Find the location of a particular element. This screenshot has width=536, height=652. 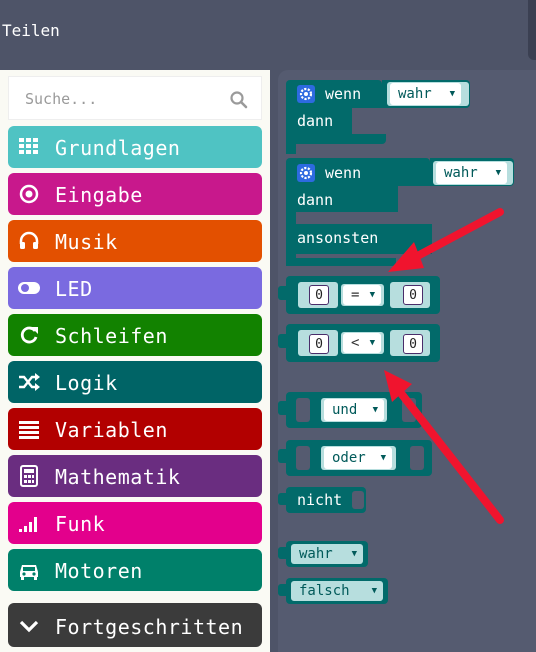

annotation-arrows is located at coordinates (444, 366).